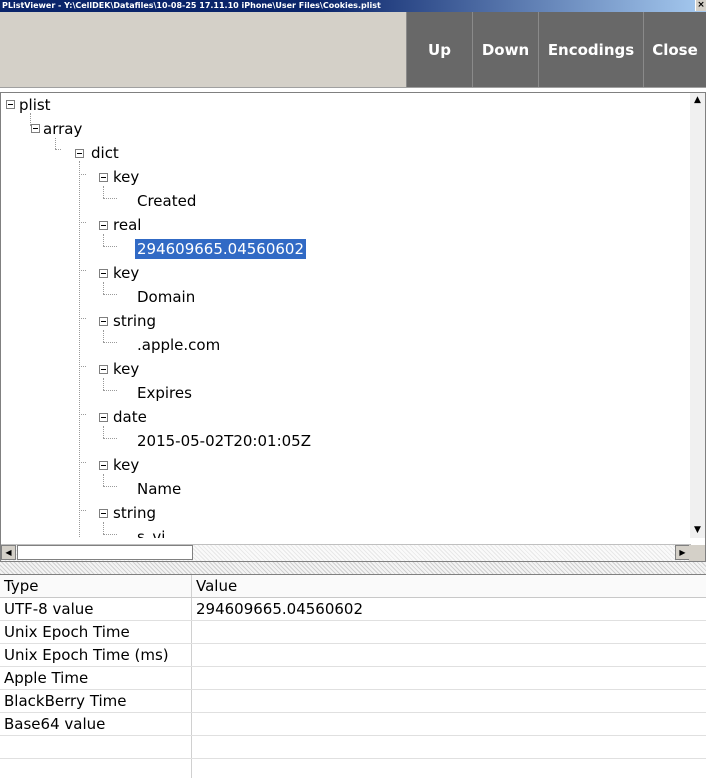  Describe the element at coordinates (674, 49) in the screenshot. I see `close-button: Close` at that location.